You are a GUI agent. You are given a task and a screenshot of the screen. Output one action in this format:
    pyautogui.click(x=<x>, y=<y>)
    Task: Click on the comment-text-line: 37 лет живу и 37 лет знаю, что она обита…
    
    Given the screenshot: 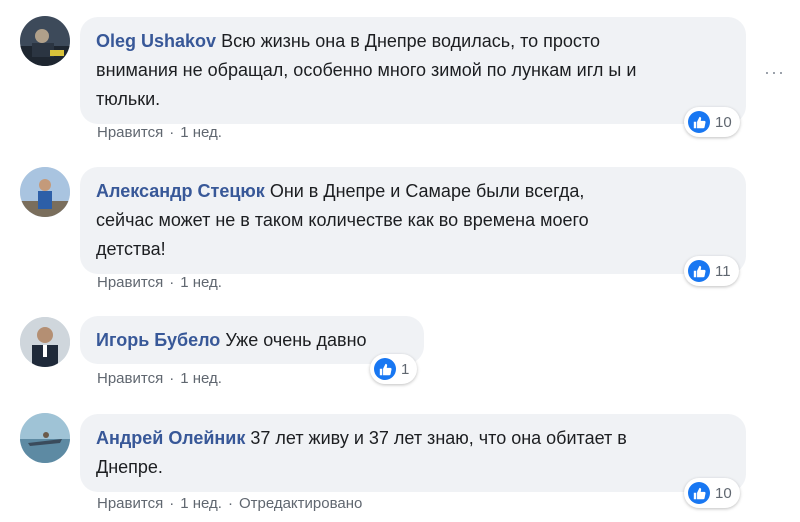 What is the action you would take?
    pyautogui.click(x=438, y=438)
    